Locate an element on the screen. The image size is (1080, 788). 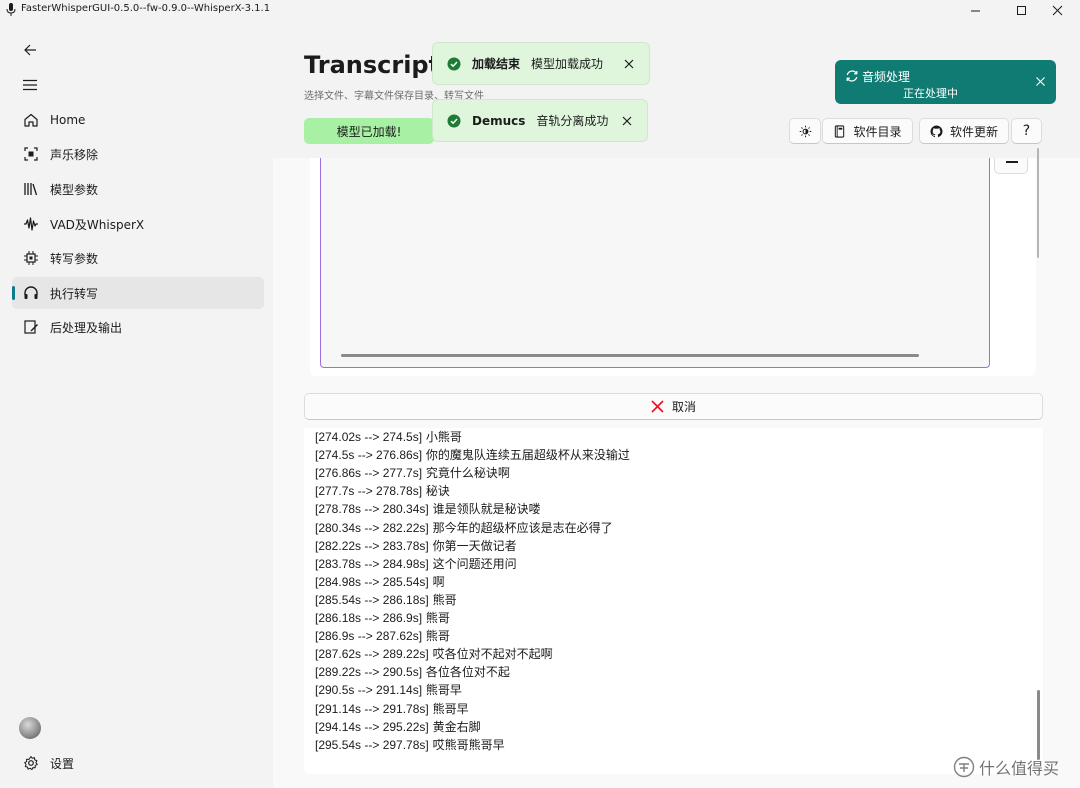
log-line: [277.7s --> 278.78s] 秘诀 is located at coordinates (382, 491).